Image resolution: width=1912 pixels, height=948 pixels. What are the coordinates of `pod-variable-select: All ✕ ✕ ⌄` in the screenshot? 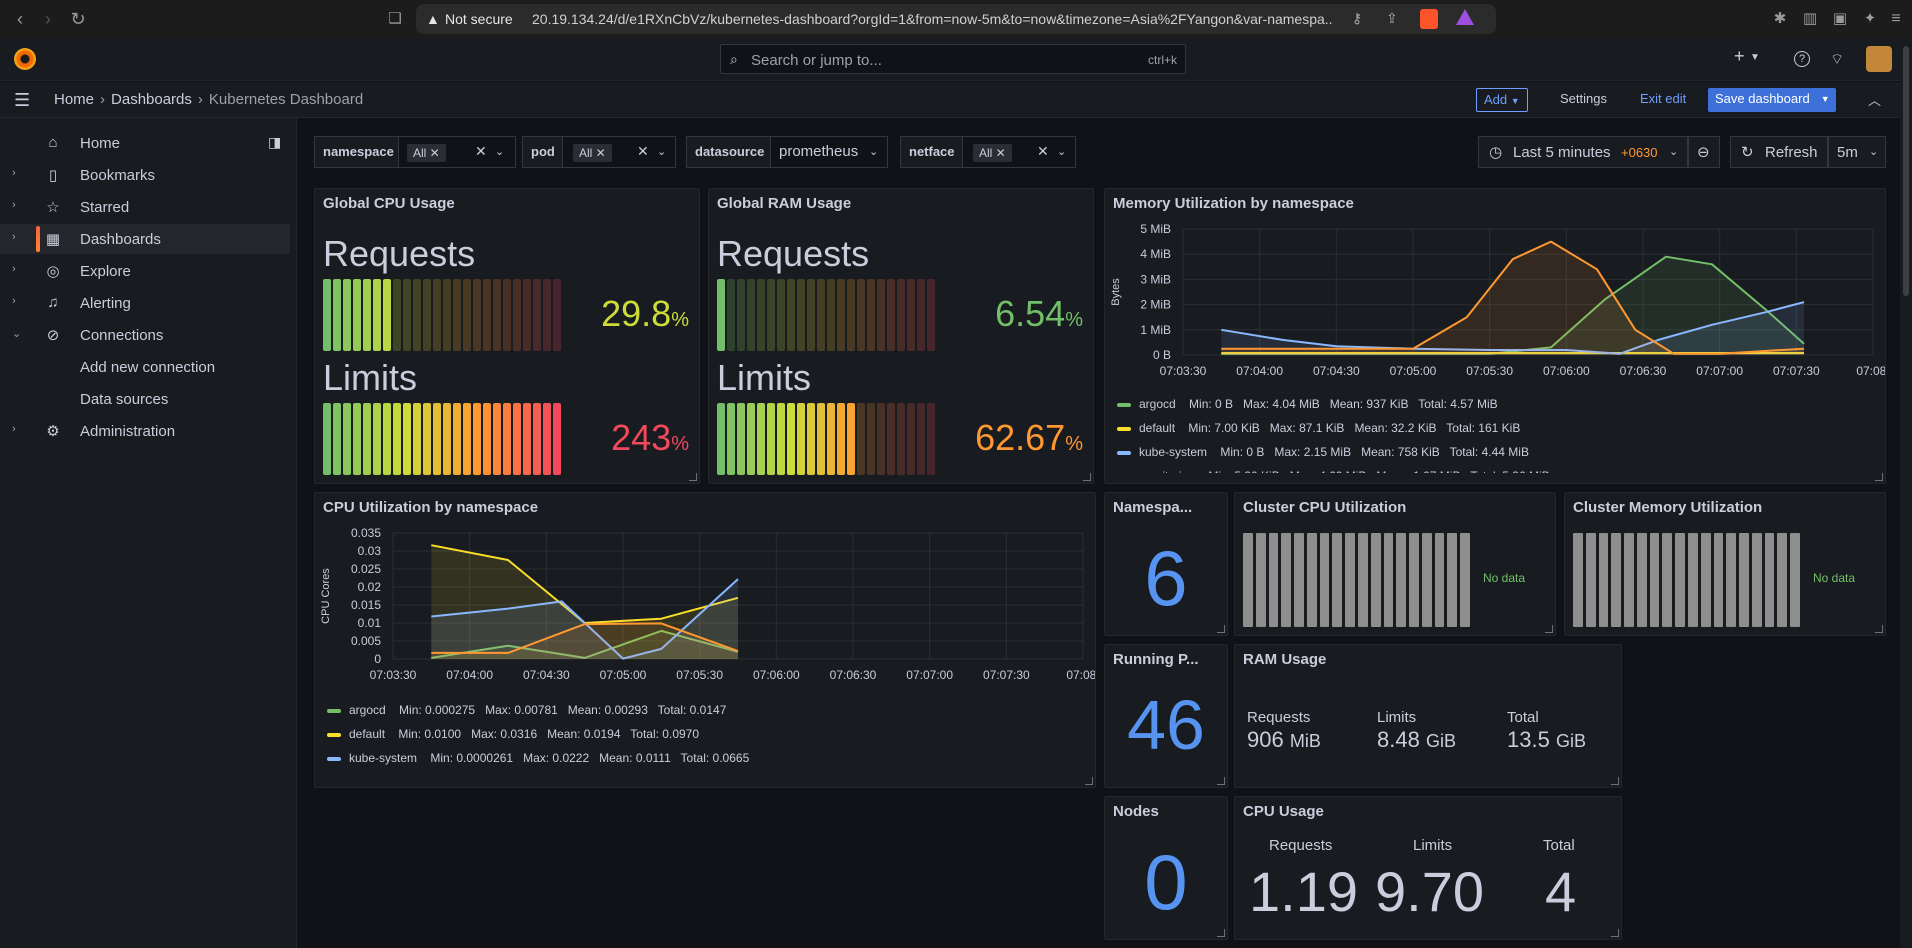 It's located at (619, 152).